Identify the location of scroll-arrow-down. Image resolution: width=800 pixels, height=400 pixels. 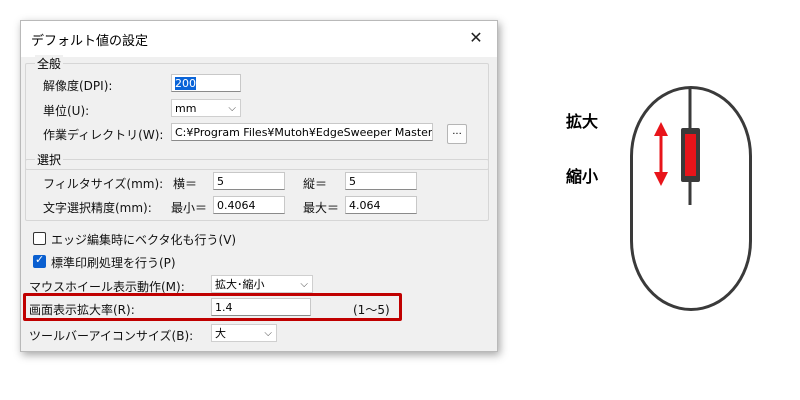
(661, 179).